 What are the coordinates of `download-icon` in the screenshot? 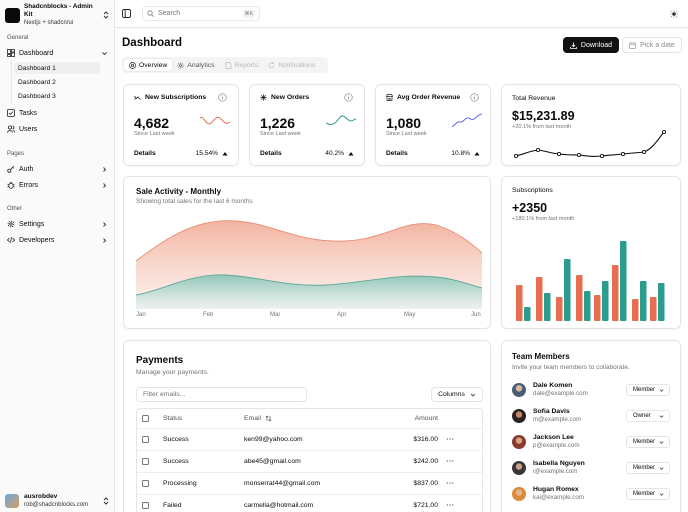 It's located at (573, 45).